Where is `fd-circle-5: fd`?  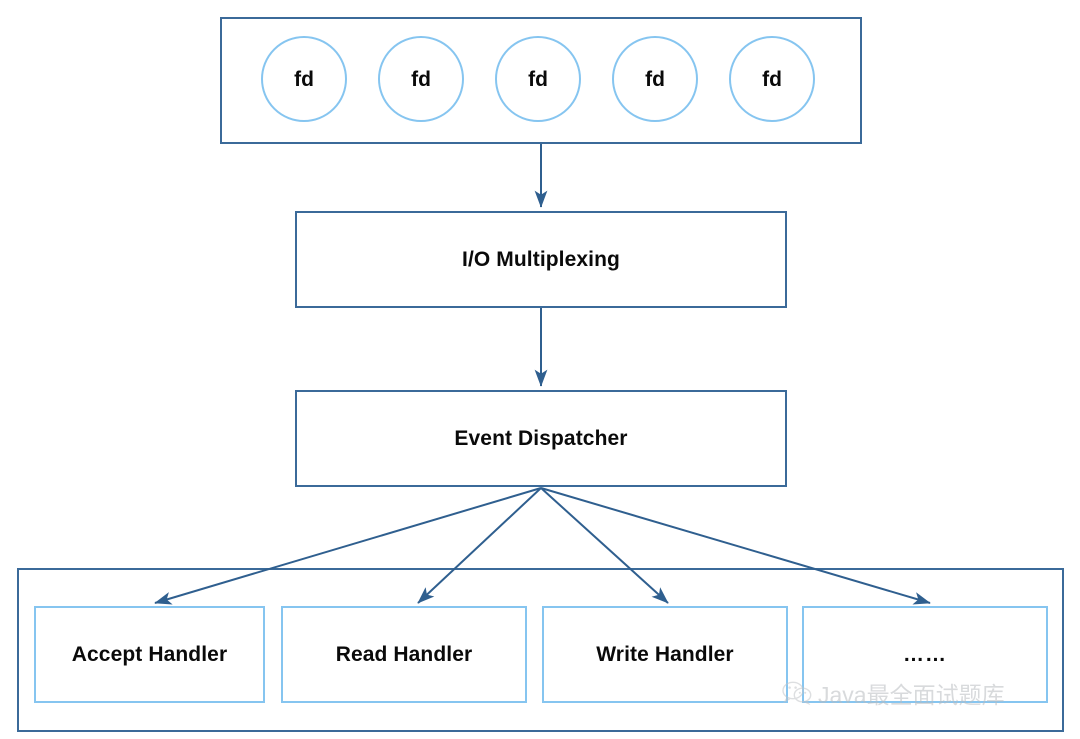
fd-circle-5: fd is located at coordinates (772, 79).